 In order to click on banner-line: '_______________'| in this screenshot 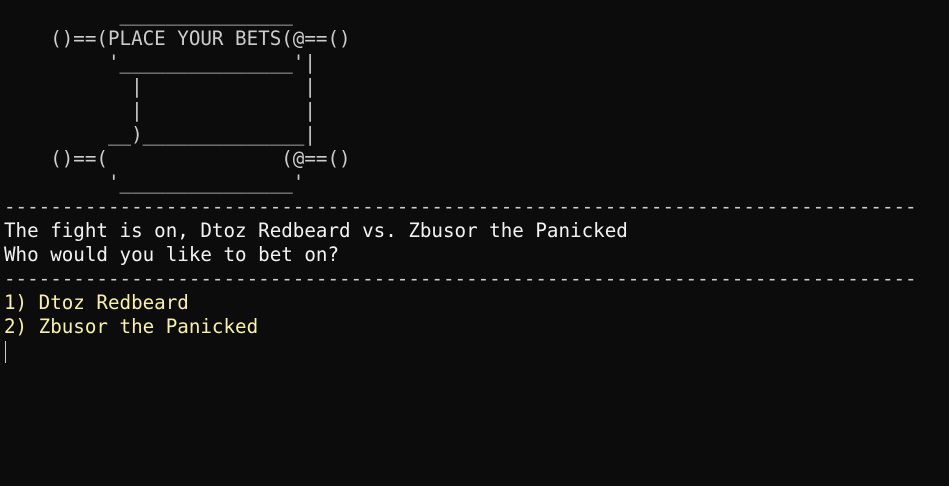, I will do `click(160, 62)`.